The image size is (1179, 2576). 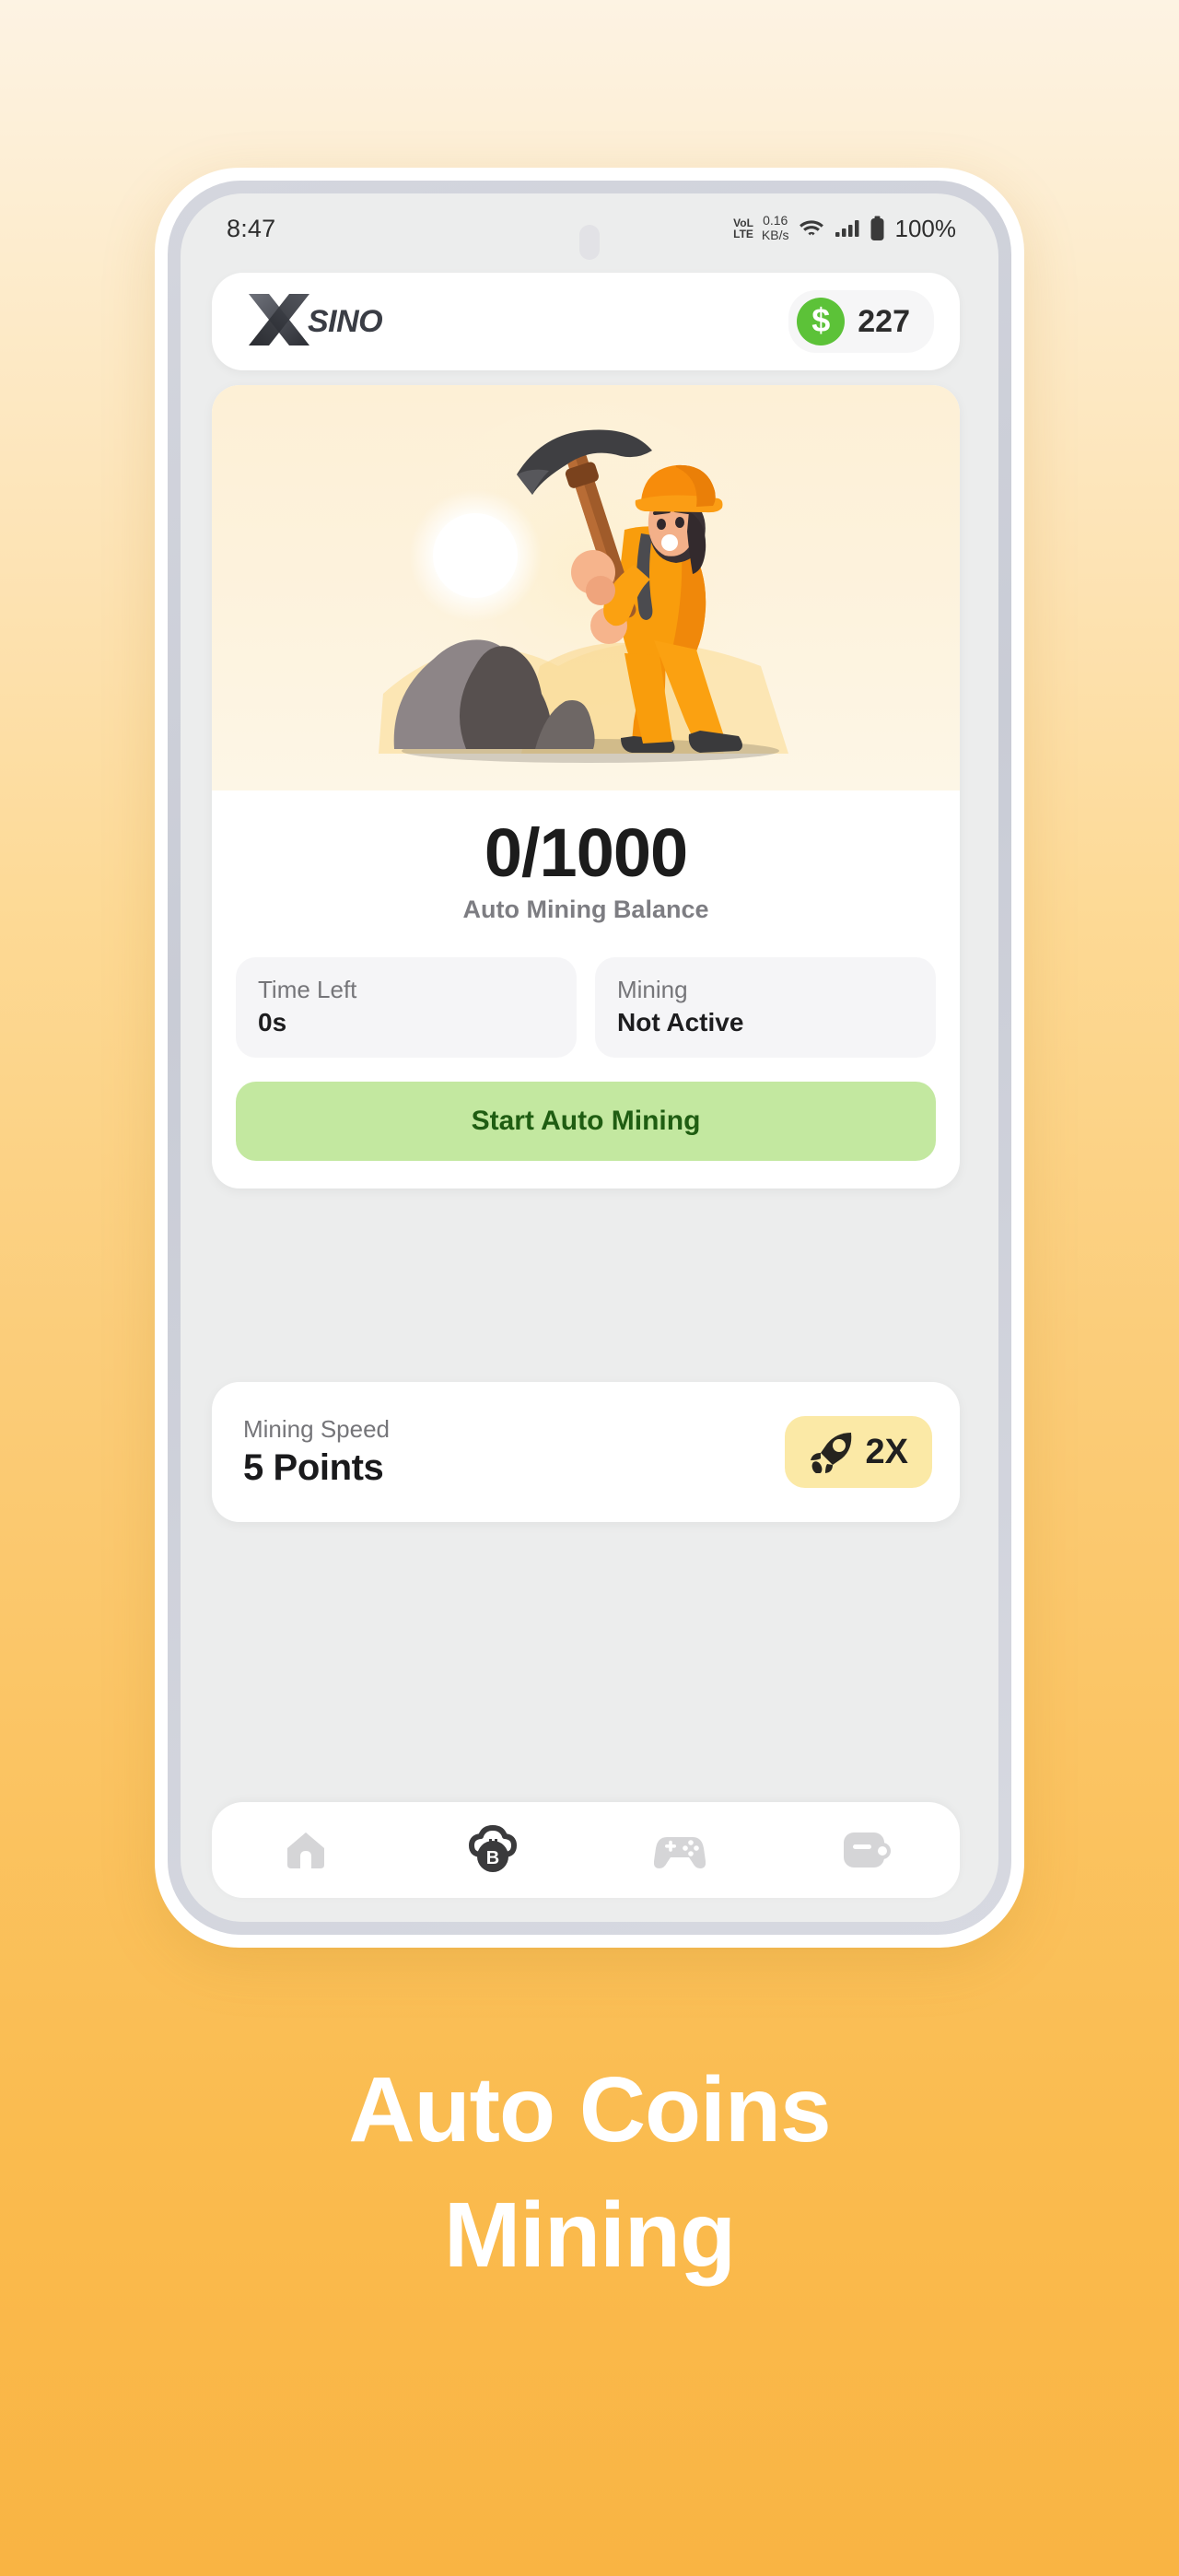 I want to click on nav-item-home, so click(x=306, y=1850).